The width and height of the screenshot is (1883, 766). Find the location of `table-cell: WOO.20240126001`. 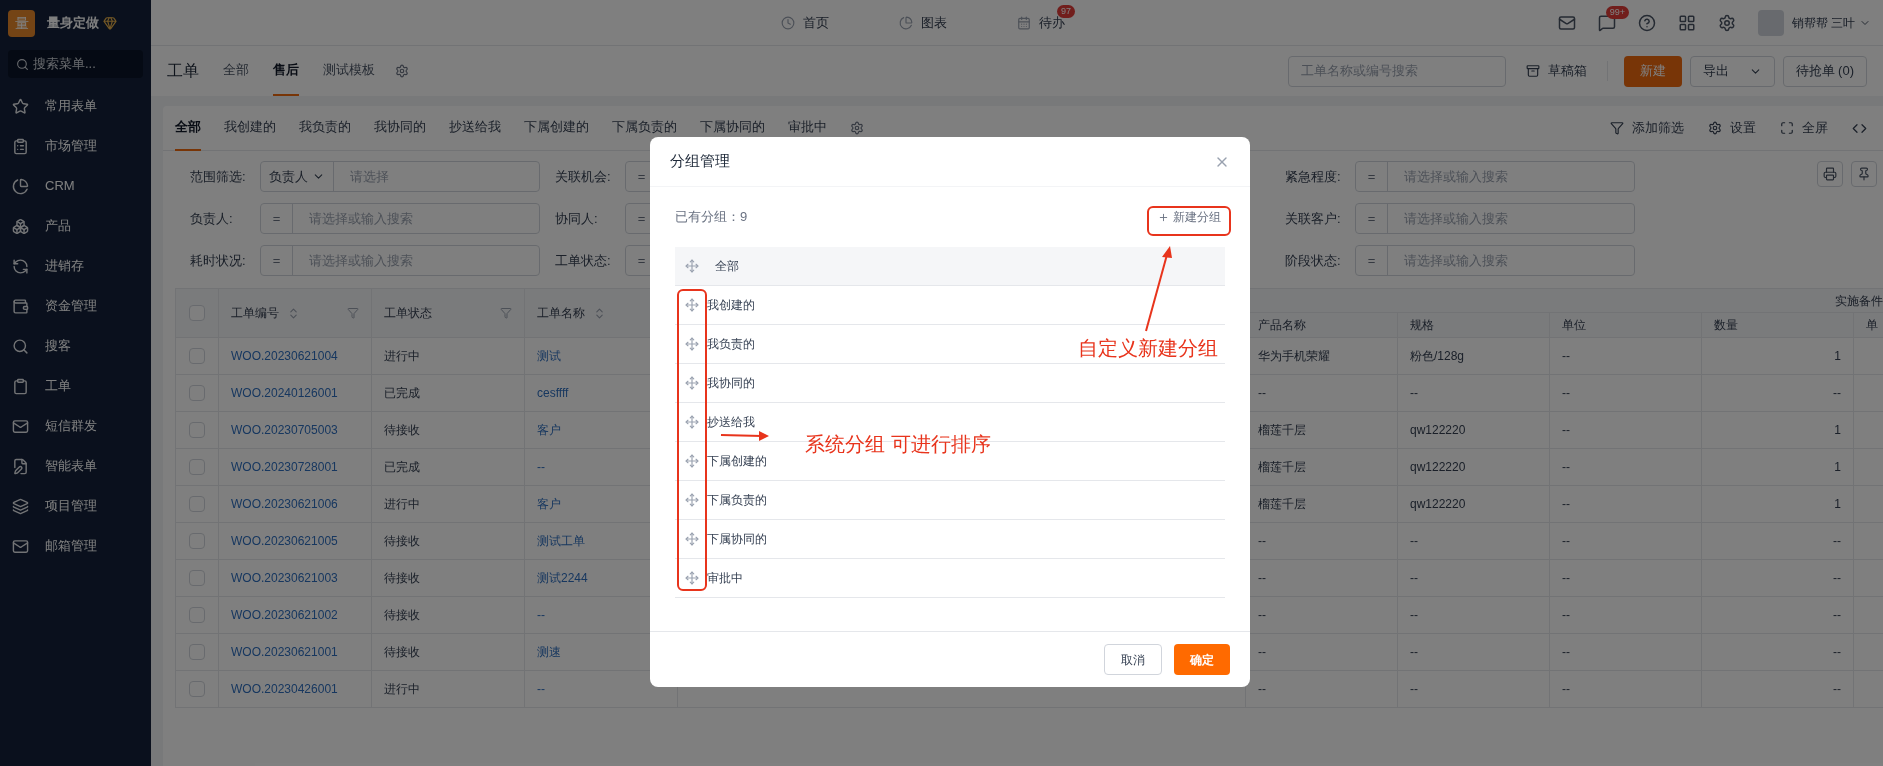

table-cell: WOO.20240126001 is located at coordinates (284, 393).